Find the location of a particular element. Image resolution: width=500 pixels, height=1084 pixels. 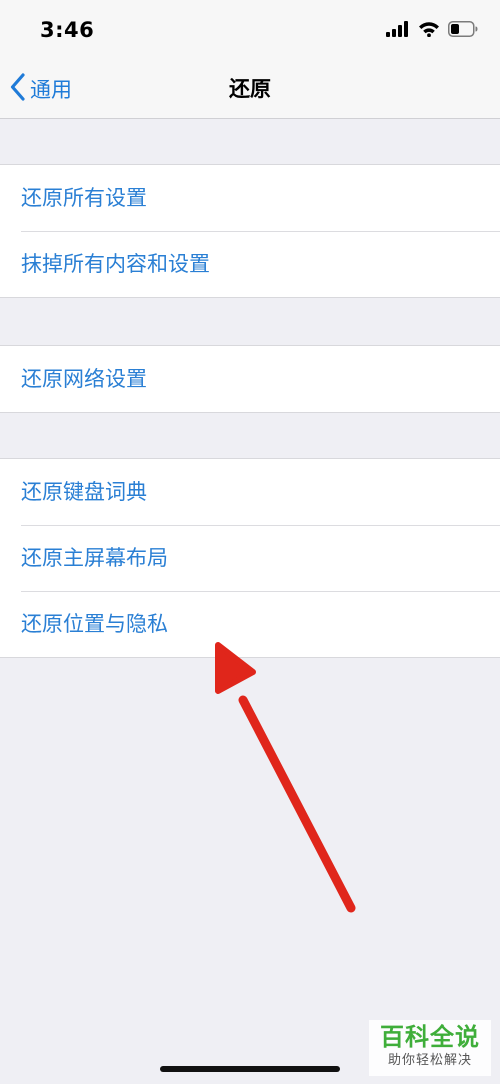

erase-all-content-row: 抹掉所有内容和设置 is located at coordinates (250, 264).